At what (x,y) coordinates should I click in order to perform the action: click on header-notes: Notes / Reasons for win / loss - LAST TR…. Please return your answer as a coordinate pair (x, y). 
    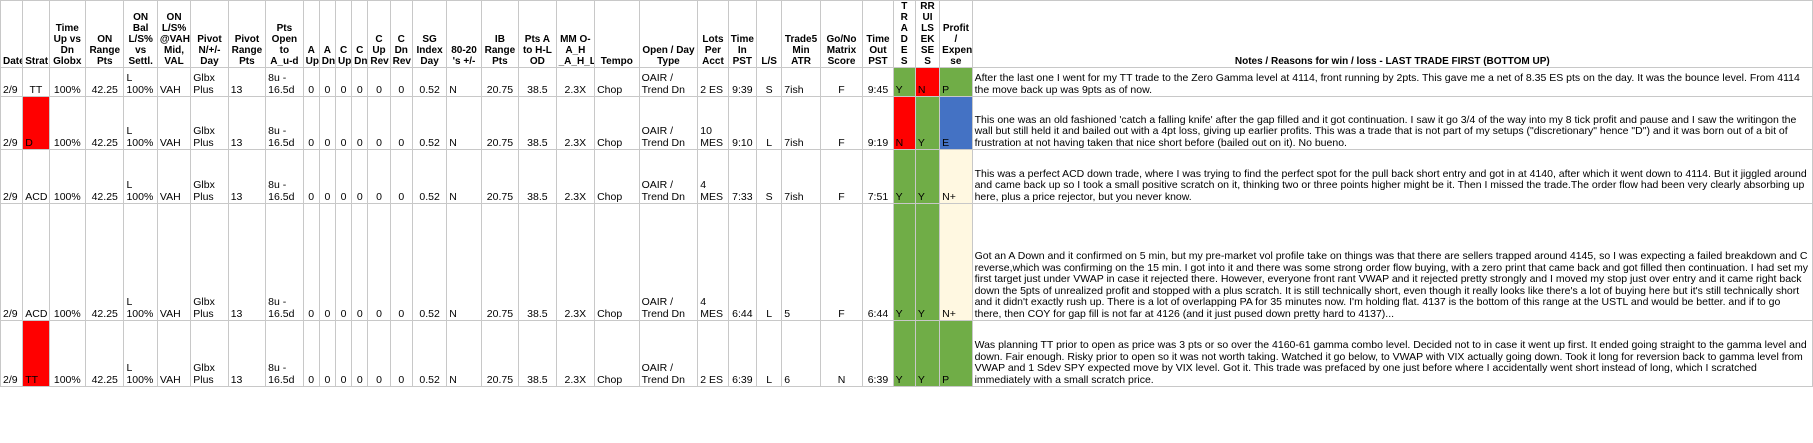
    Looking at the image, I should click on (1392, 34).